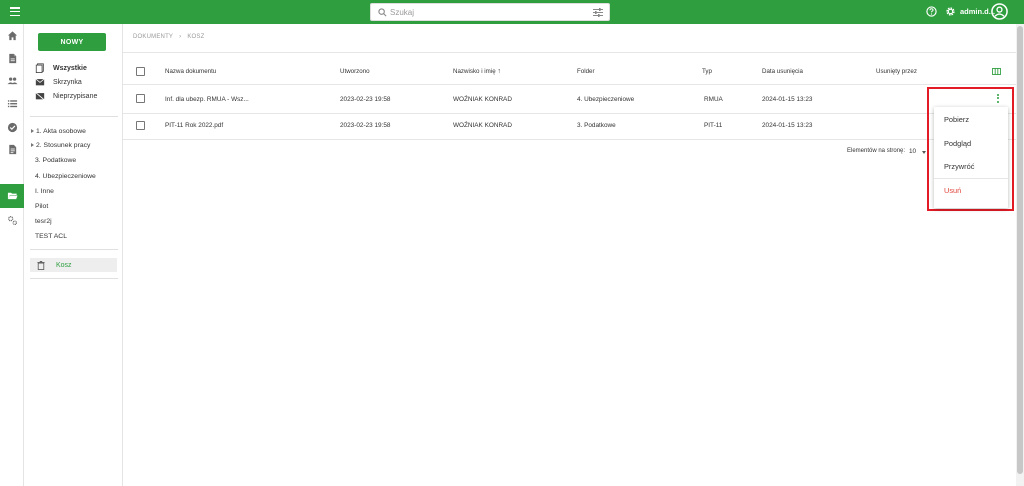 The image size is (1024, 486). Describe the element at coordinates (12, 80) in the screenshot. I see `people-icon` at that location.